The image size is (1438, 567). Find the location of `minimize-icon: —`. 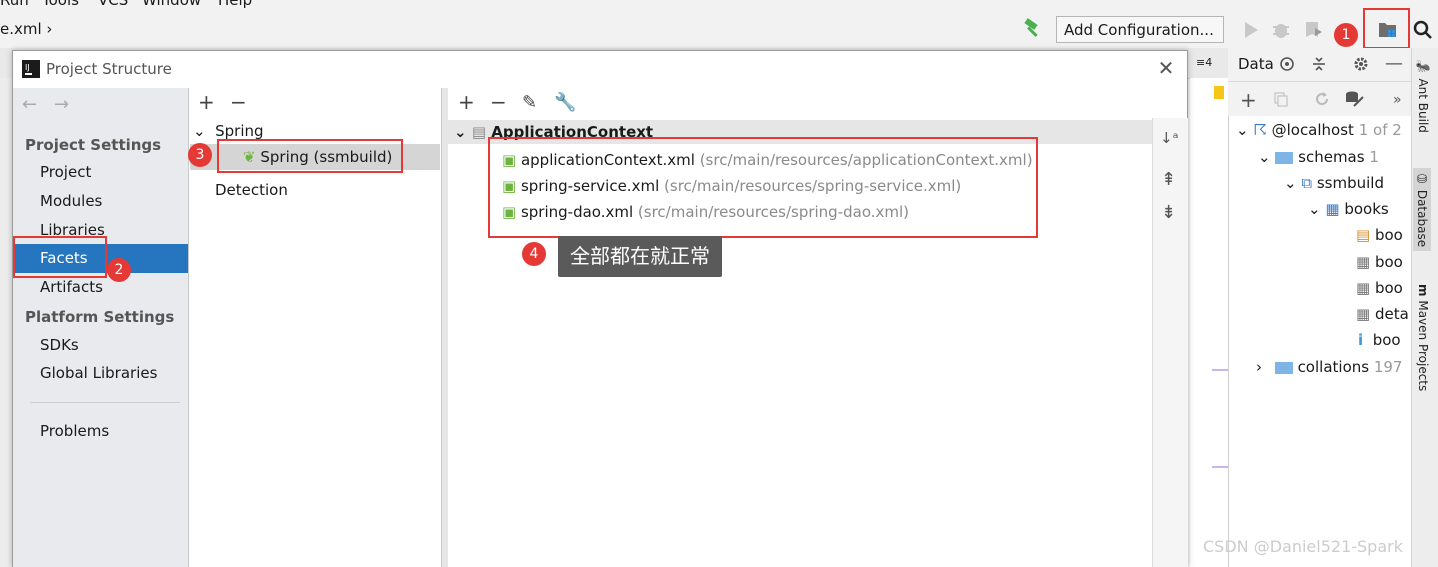

minimize-icon: — is located at coordinates (1394, 64).